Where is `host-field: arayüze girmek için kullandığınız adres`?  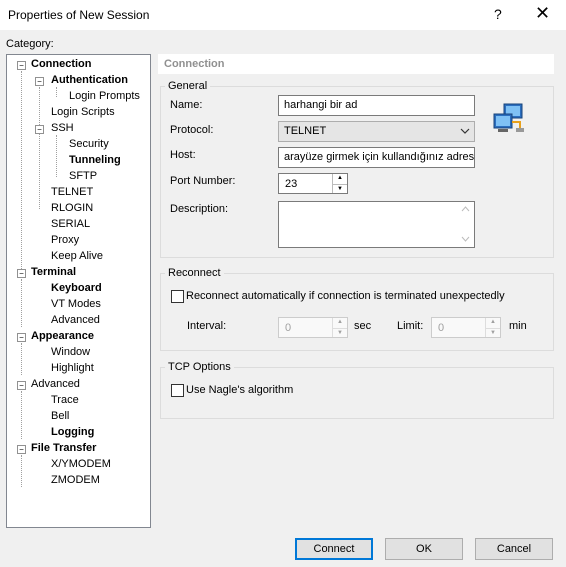 host-field: arayüze girmek için kullandığınız adres is located at coordinates (376, 157).